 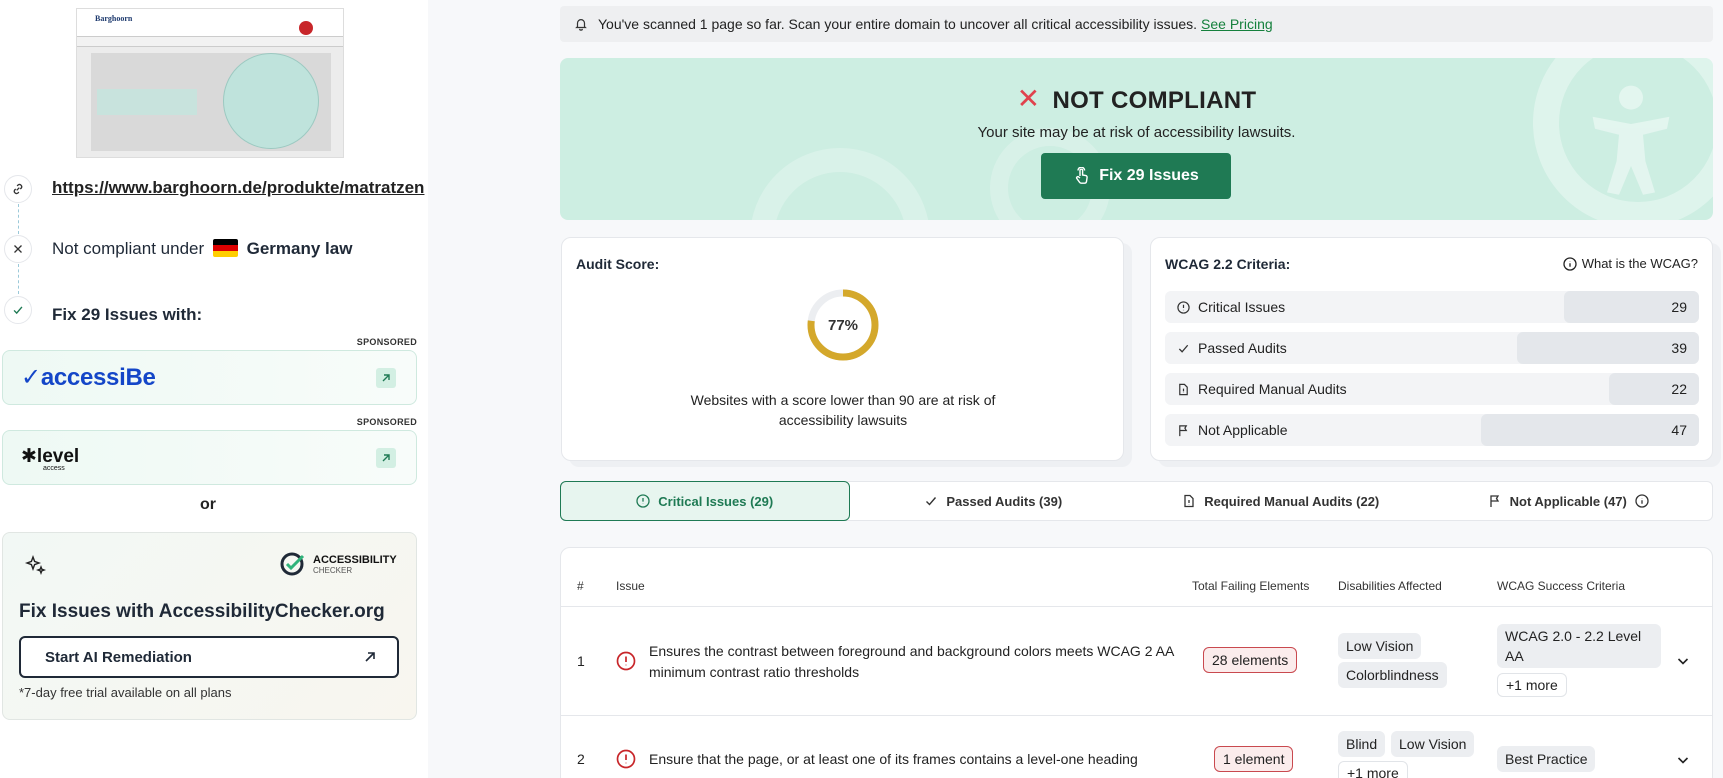 What do you see at coordinates (1569, 501) in the screenshot?
I see `tab-not-applicable: Not Applicable (47)` at bounding box center [1569, 501].